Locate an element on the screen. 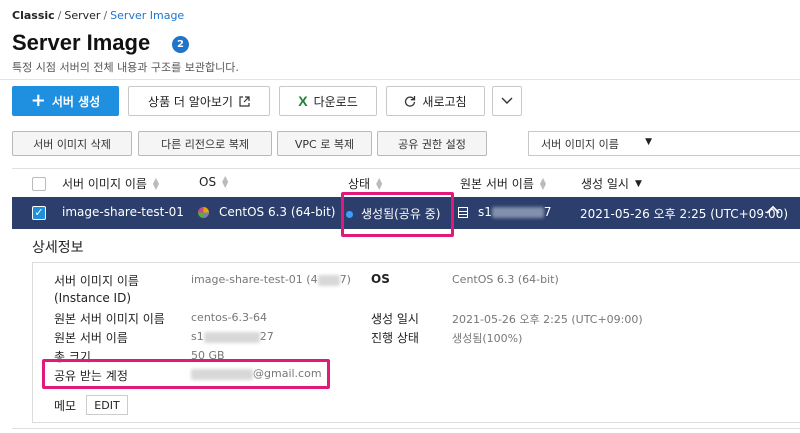  row-created: 2021-05-26 오후 2:25 (UTC+09:00) is located at coordinates (684, 214).